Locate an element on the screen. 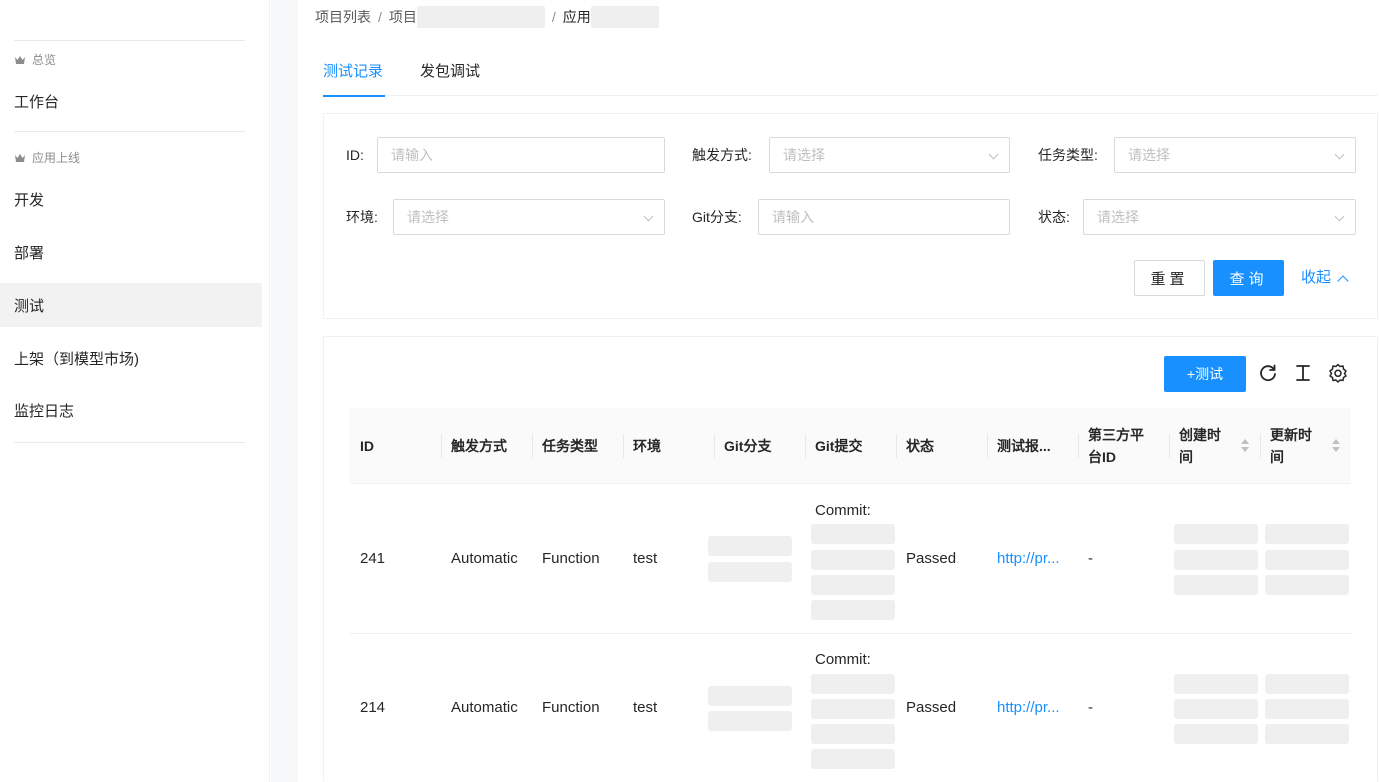  status-label: 状态: is located at coordinates (1054, 217).